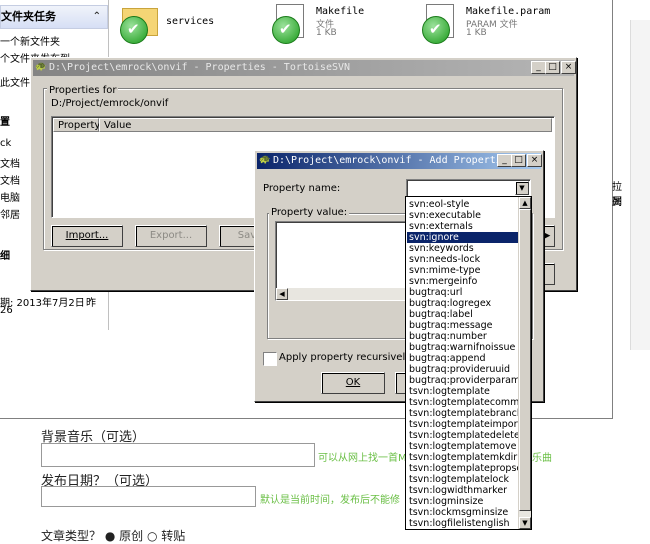 The image size is (650, 544). Describe the element at coordinates (5, 256) in the screenshot. I see `details-header: 细` at that location.